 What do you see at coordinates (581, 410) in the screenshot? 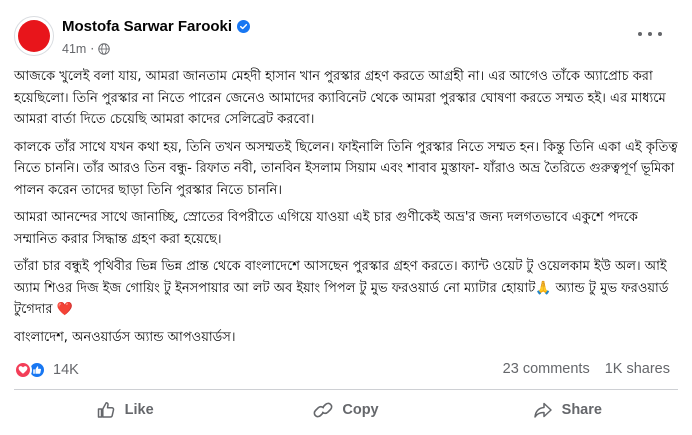
I see `share-label: Share` at bounding box center [581, 410].